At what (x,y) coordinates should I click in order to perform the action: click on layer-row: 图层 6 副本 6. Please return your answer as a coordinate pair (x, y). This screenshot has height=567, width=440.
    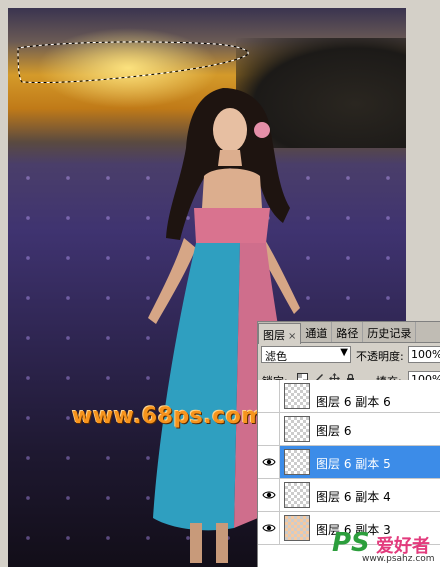
    Looking at the image, I should click on (349, 396).